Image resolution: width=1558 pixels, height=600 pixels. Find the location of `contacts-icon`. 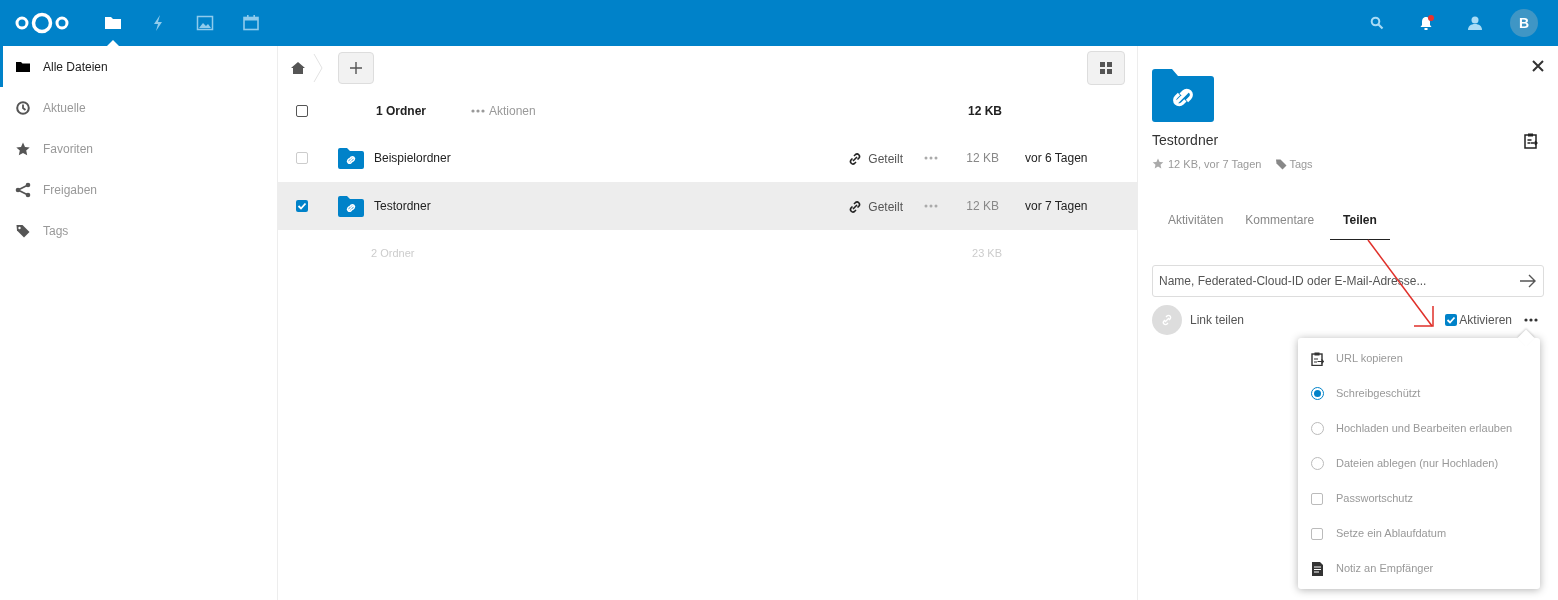

contacts-icon is located at coordinates (1475, 23).